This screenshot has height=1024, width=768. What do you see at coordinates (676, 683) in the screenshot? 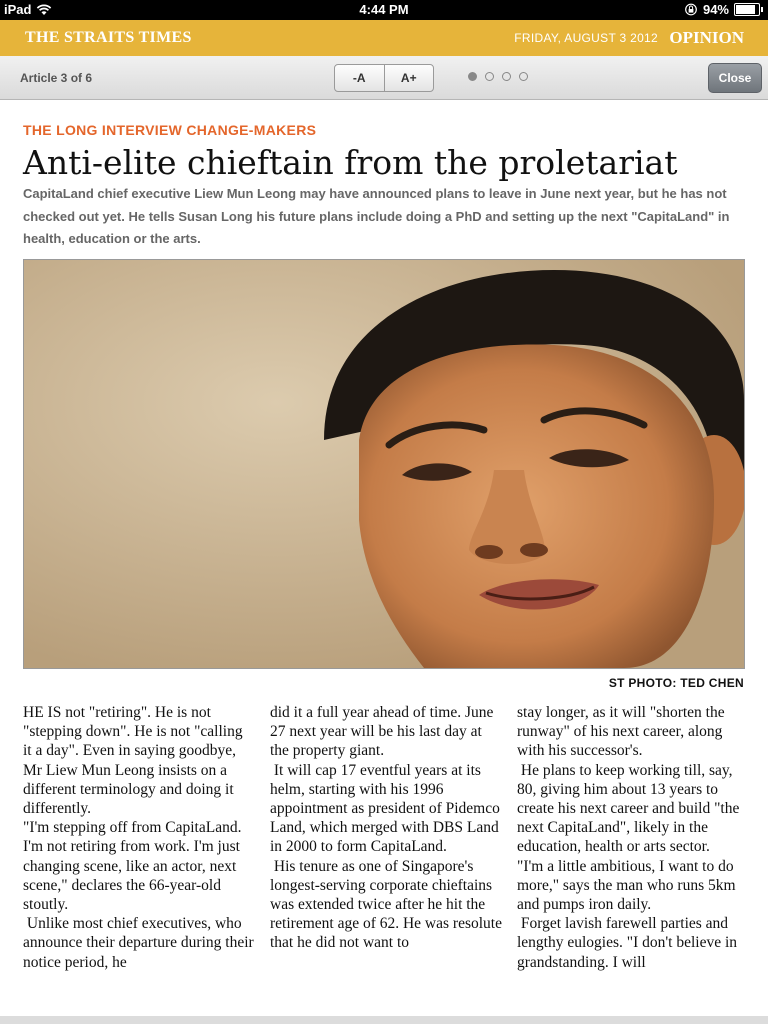
I see `photo-credit: ST PHOTO: TED CHEN` at bounding box center [676, 683].